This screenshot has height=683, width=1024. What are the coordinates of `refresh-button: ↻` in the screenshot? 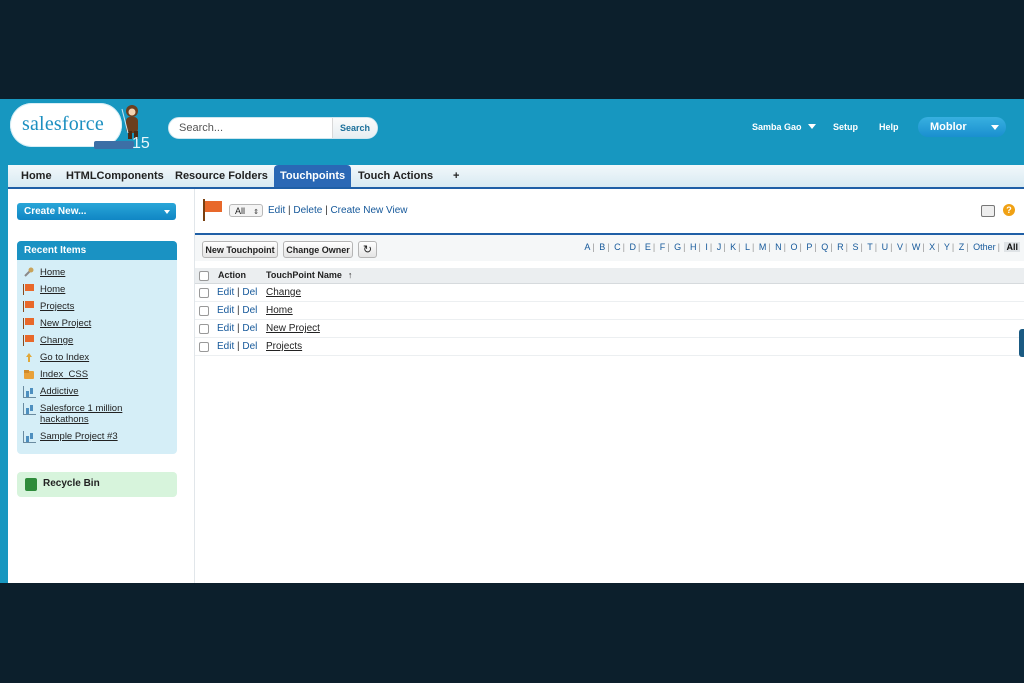 It's located at (367, 249).